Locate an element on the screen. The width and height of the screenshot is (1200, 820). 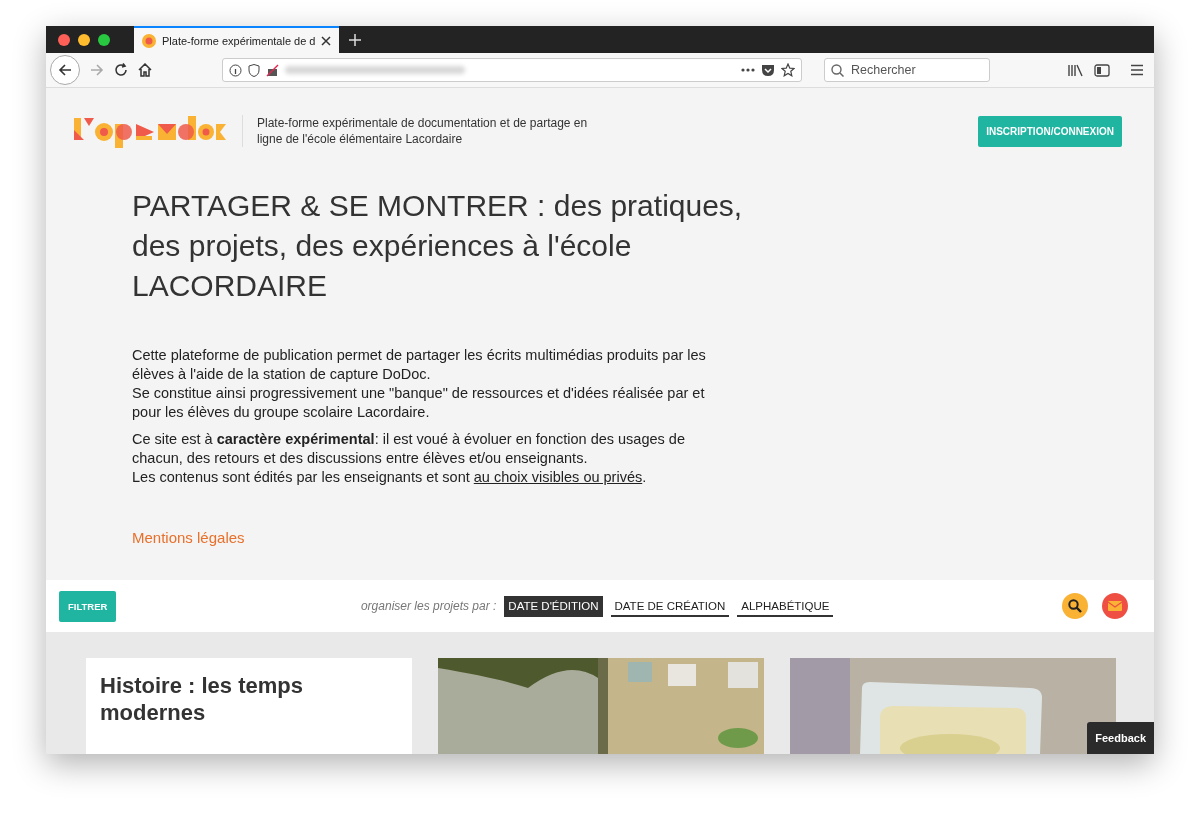
home-icon is located at coordinates (145, 70).